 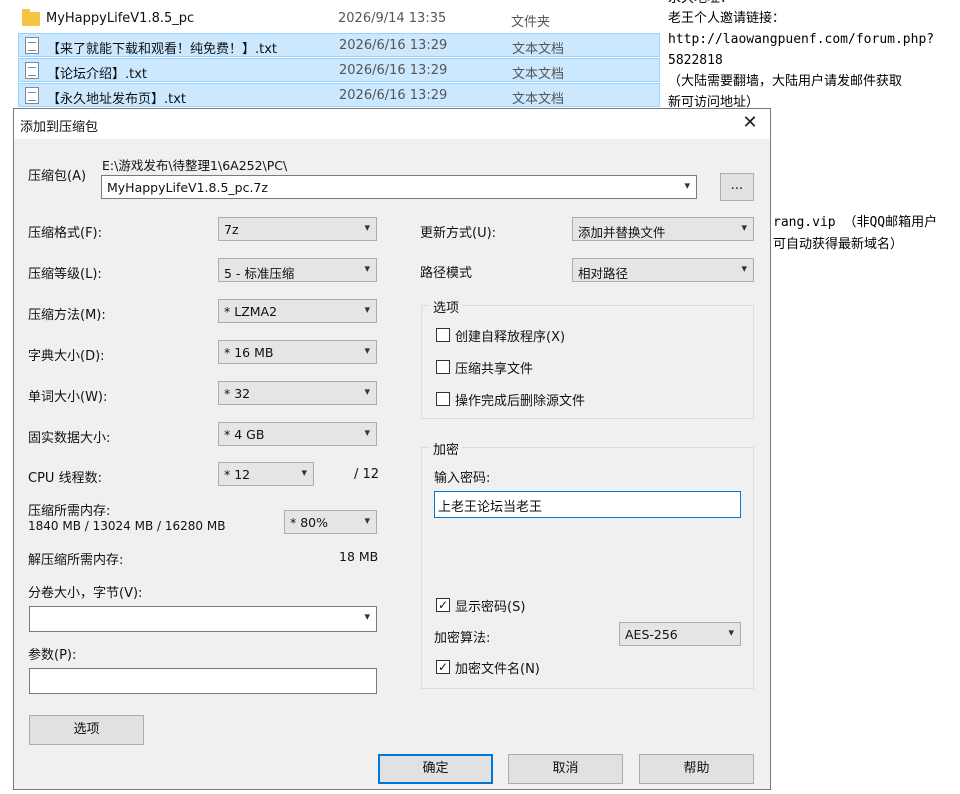 What do you see at coordinates (680, 634) in the screenshot?
I see `encryption-method-select: AES-256 ▾` at bounding box center [680, 634].